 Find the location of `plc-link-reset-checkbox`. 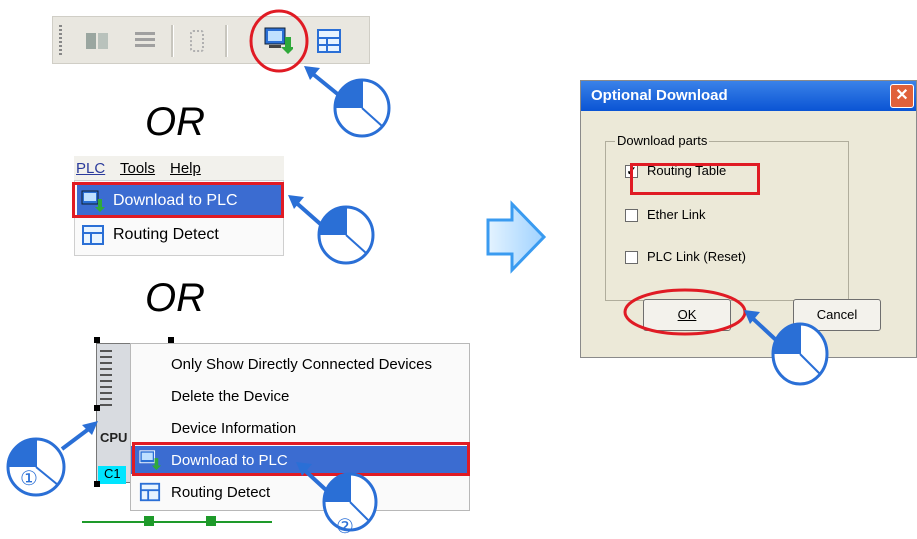

plc-link-reset-checkbox is located at coordinates (631, 257).